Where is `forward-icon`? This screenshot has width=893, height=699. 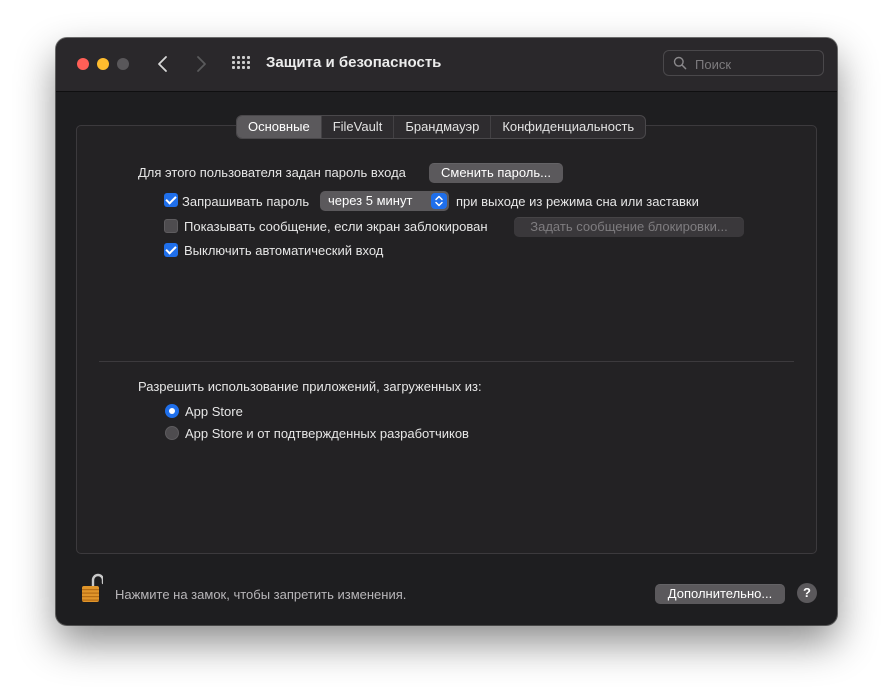
forward-icon is located at coordinates (201, 64).